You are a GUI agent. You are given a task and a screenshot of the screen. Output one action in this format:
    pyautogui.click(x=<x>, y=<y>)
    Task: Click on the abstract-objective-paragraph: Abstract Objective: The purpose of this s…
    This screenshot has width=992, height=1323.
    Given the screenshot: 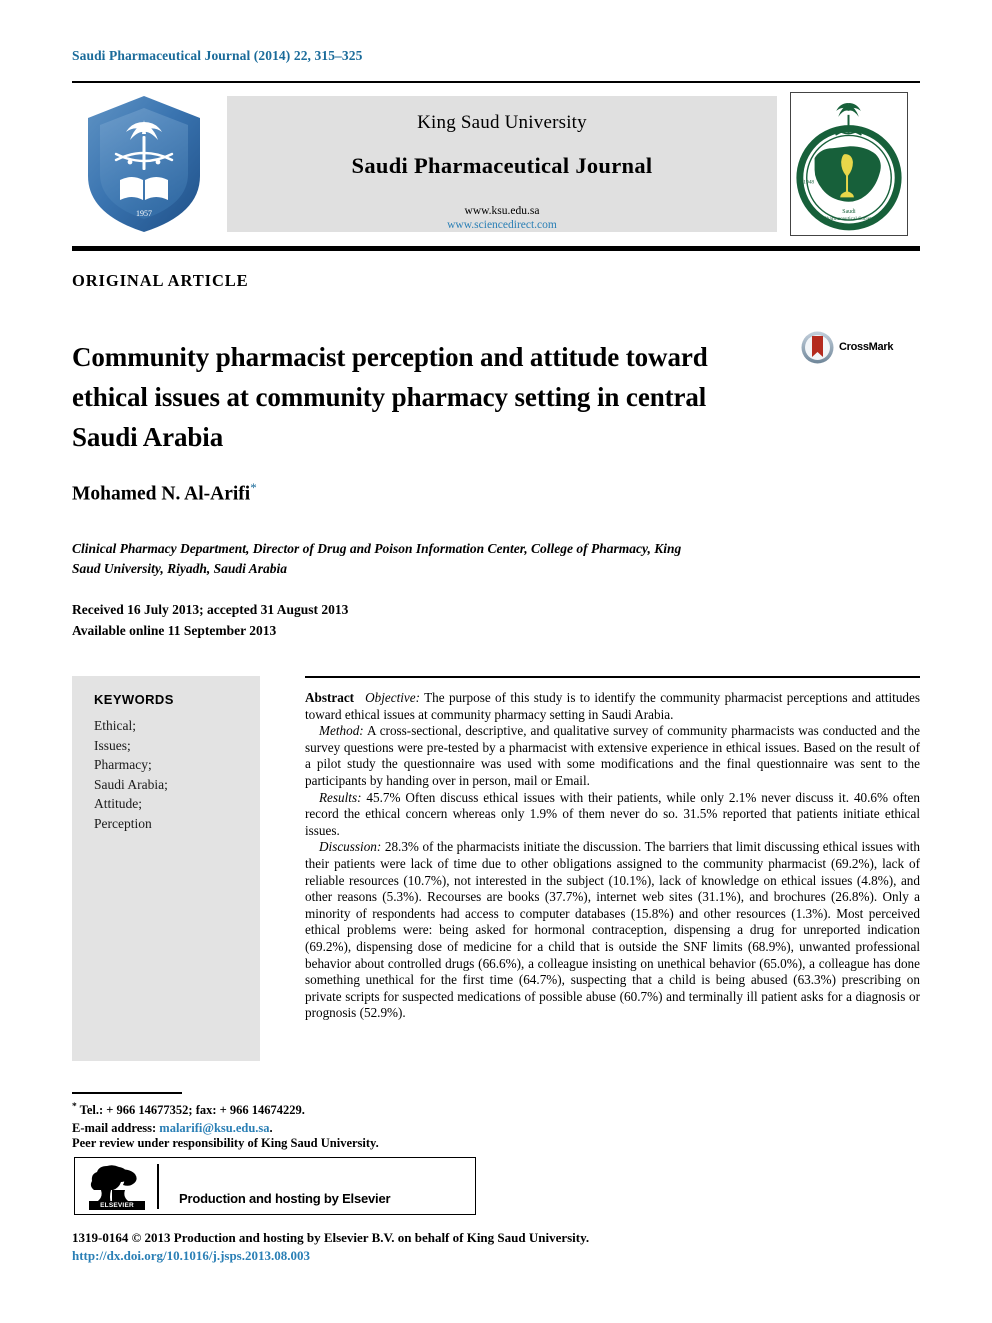 What is the action you would take?
    pyautogui.click(x=612, y=706)
    